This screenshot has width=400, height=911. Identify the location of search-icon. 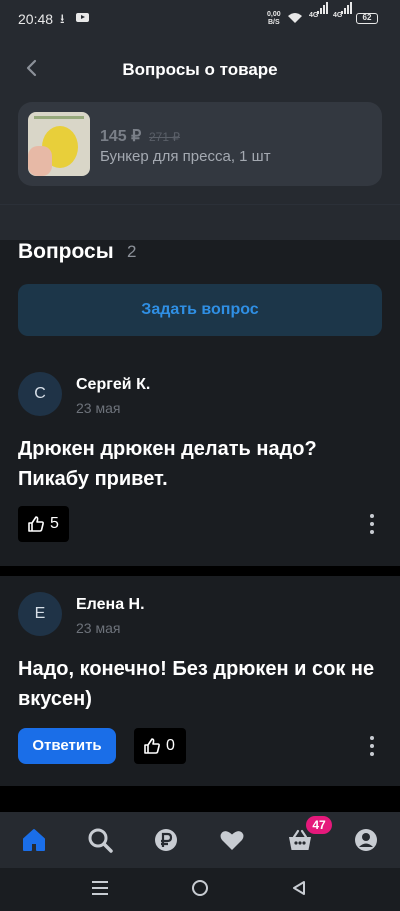
(100, 840).